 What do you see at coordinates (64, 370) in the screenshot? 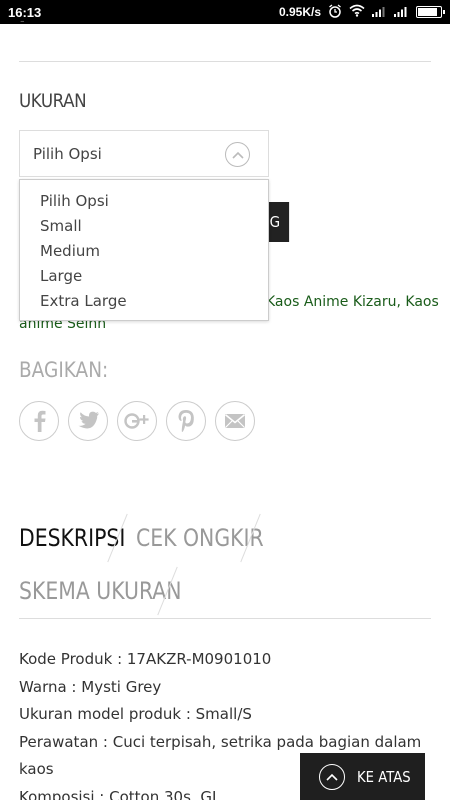
I see `share-label: BAGIKAN:` at bounding box center [64, 370].